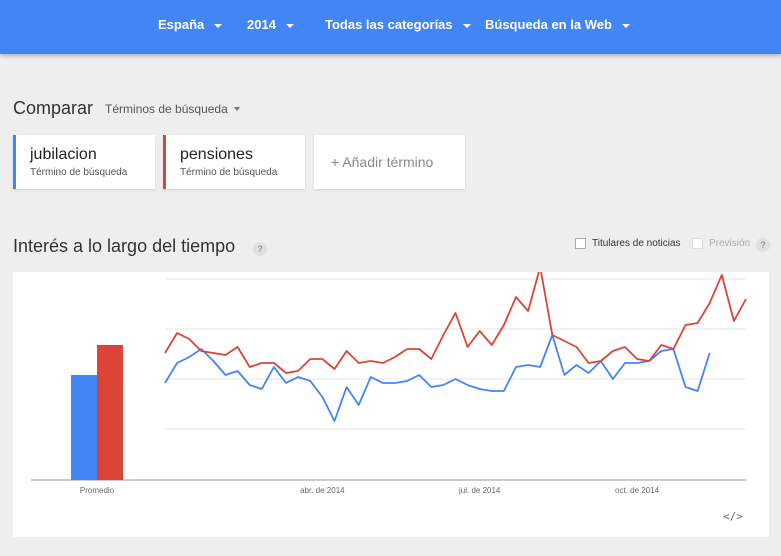 Image resolution: width=781 pixels, height=556 pixels. Describe the element at coordinates (636, 243) in the screenshot. I see `news-headlines-label: Titulares de noticias` at that location.